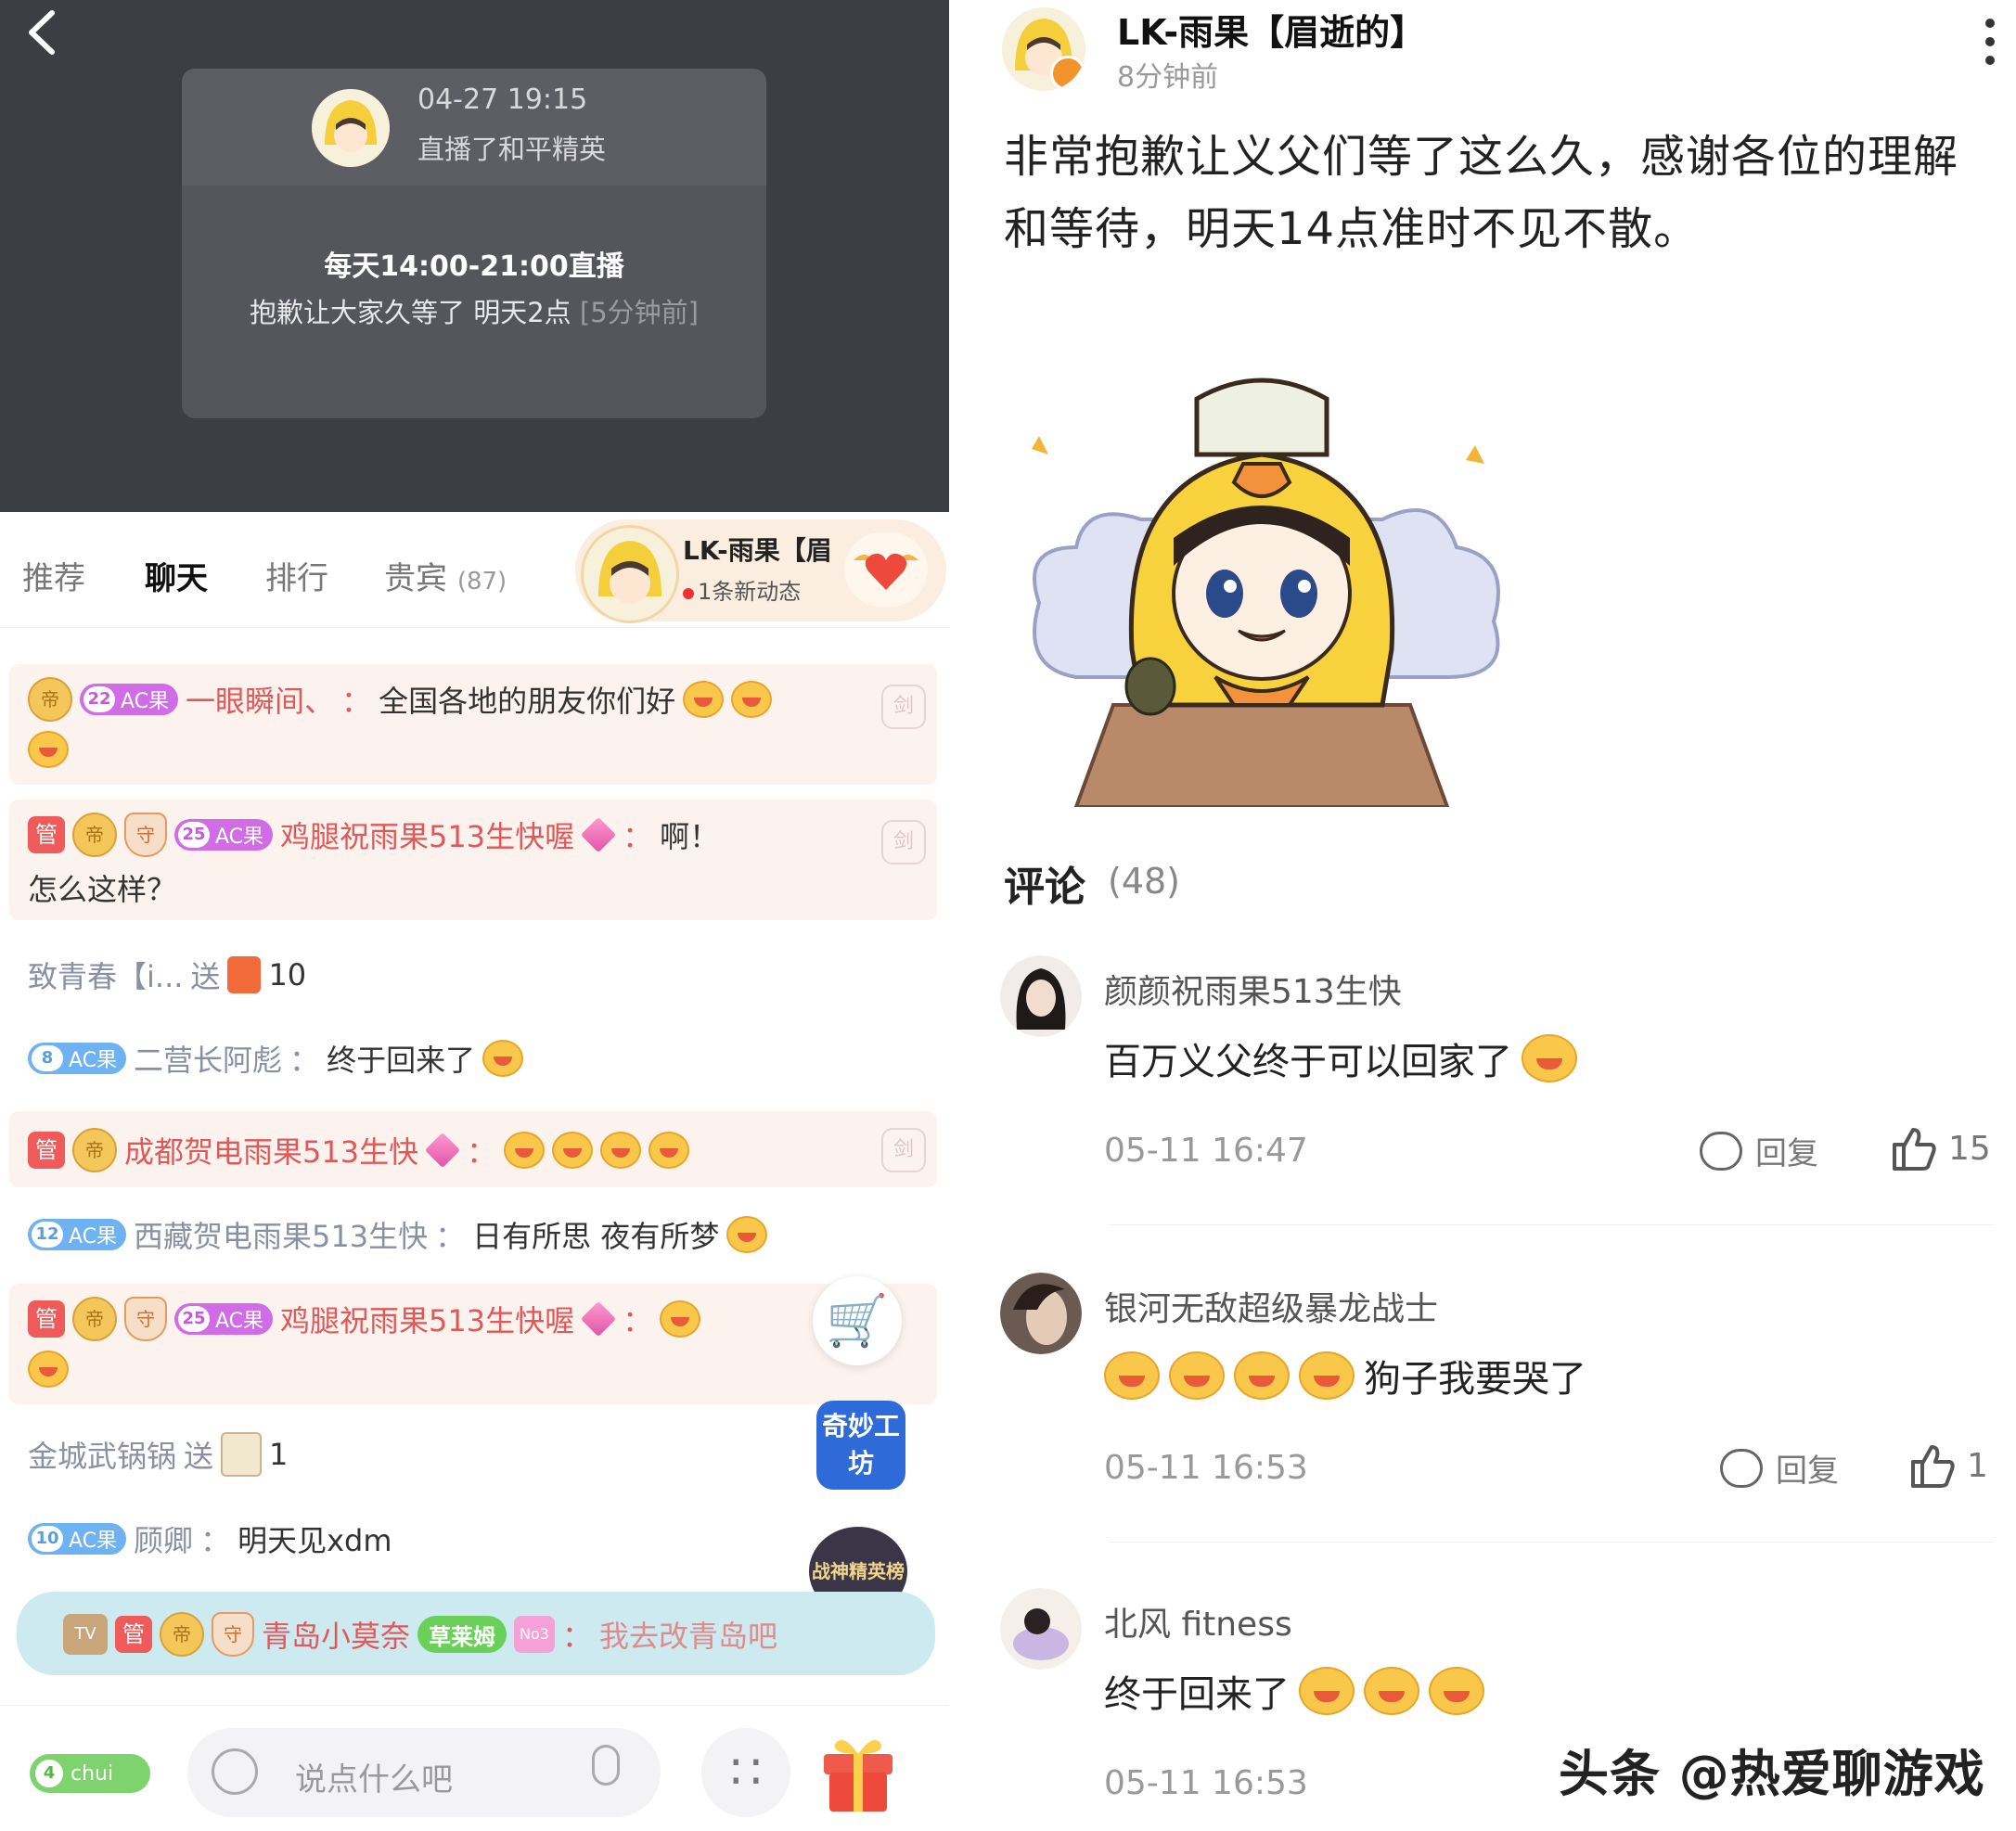 The image size is (2016, 1831). Describe the element at coordinates (690, 836) in the screenshot. I see `message-text: 啊！` at that location.